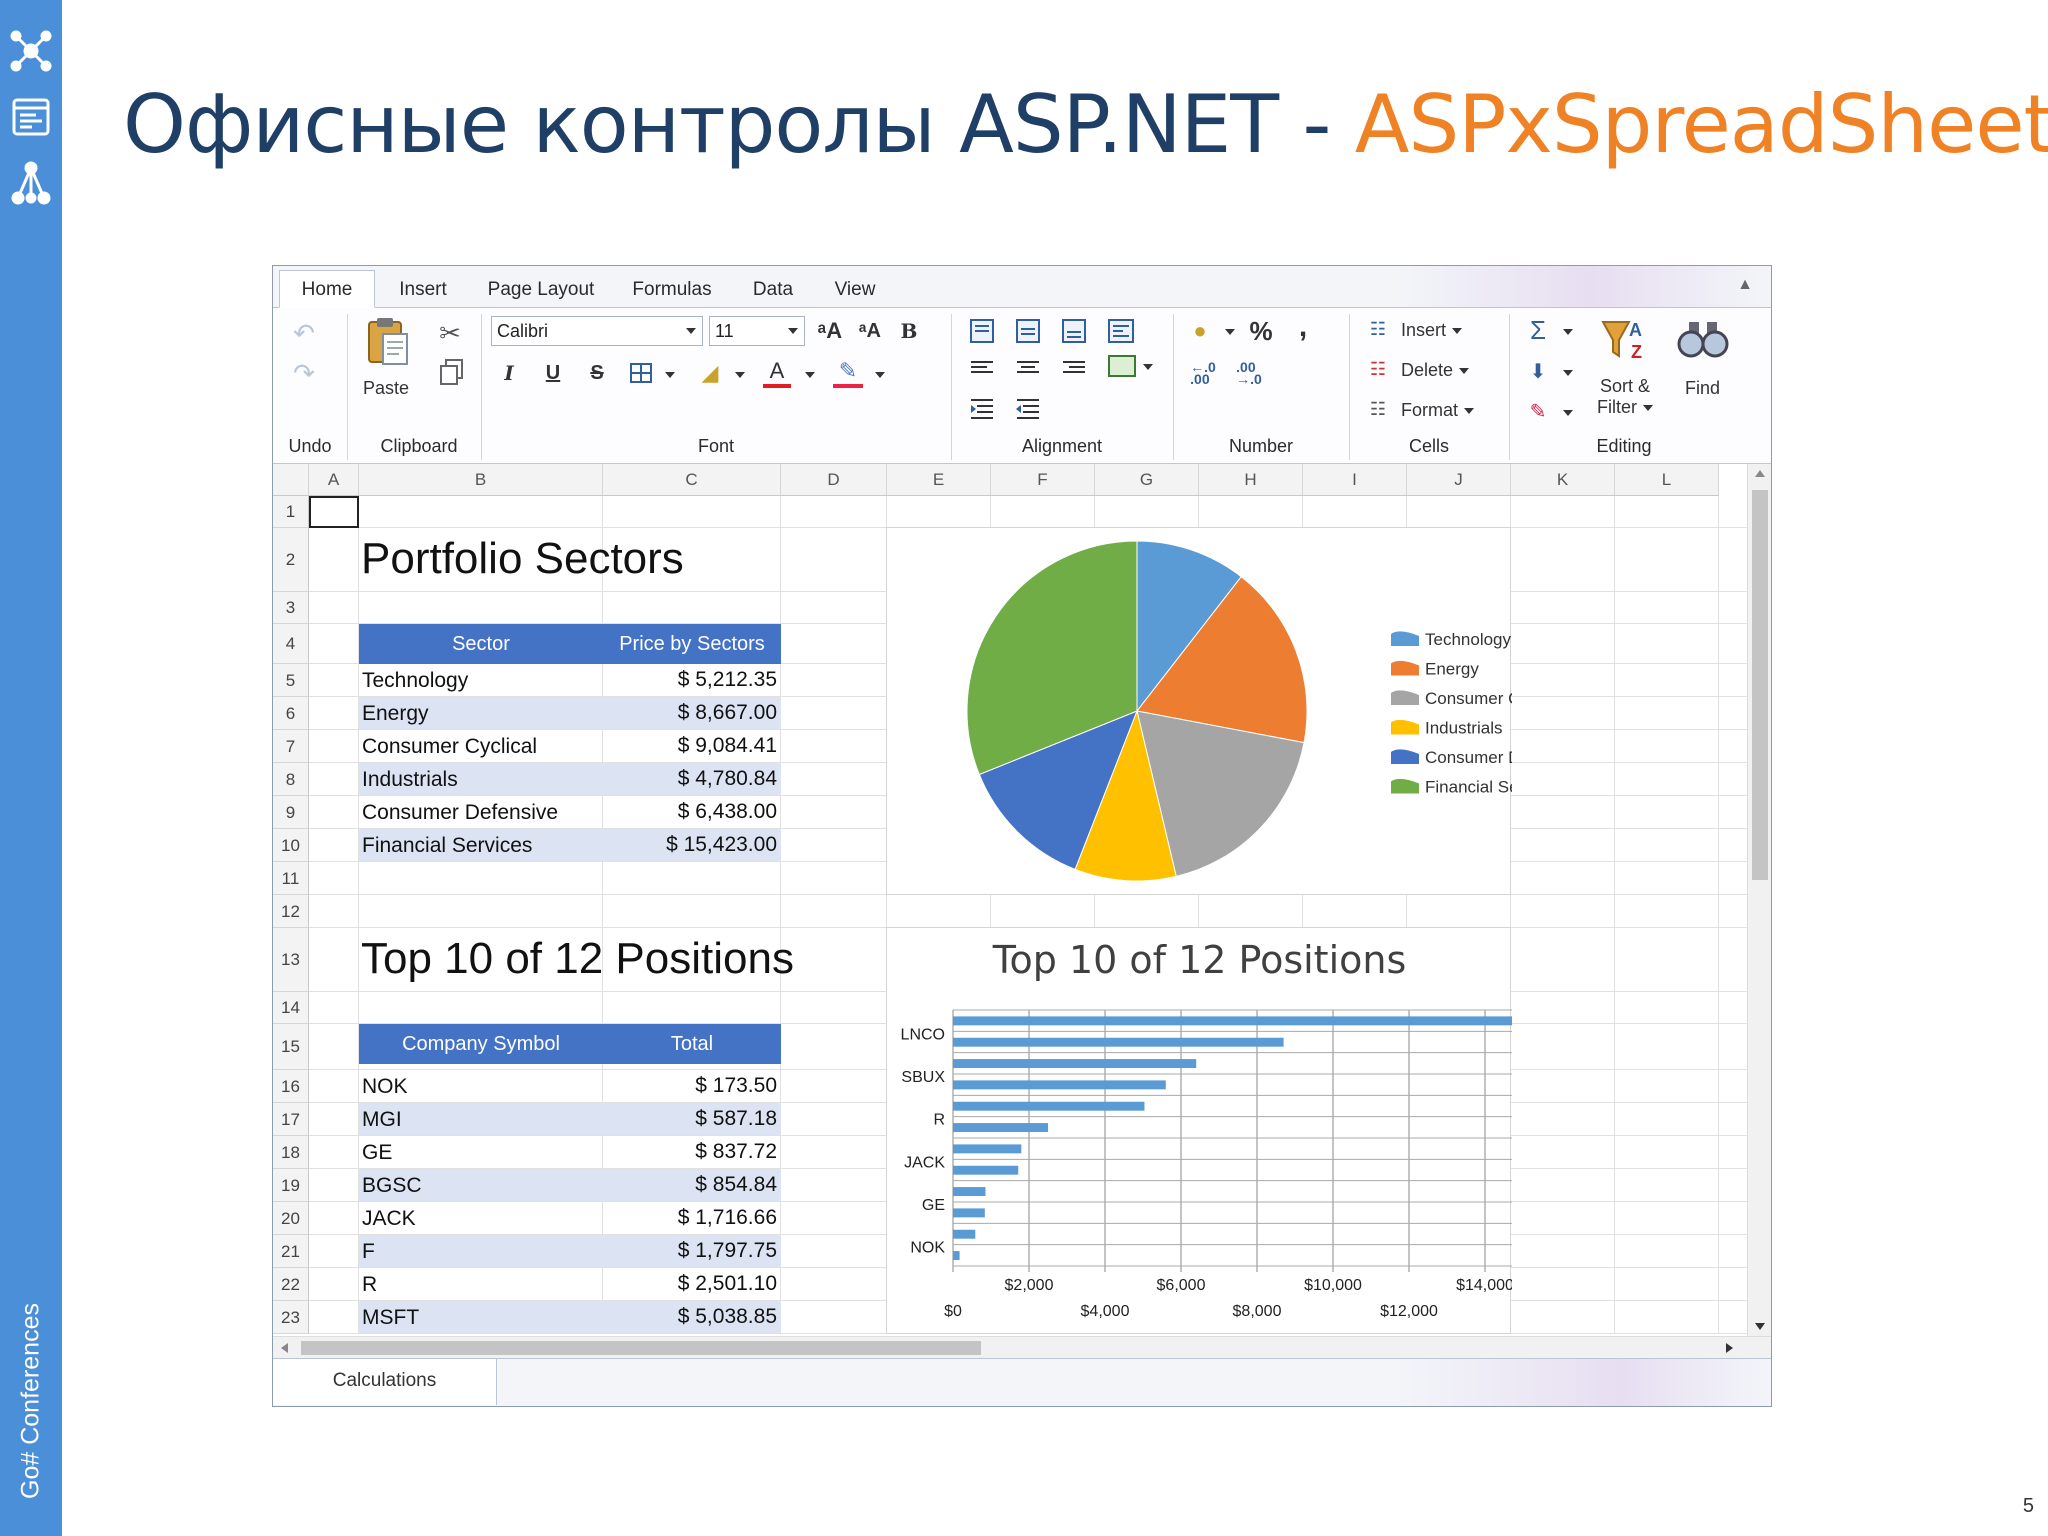 The width and height of the screenshot is (2048, 1536). What do you see at coordinates (909, 331) in the screenshot?
I see `bold-button: B` at bounding box center [909, 331].